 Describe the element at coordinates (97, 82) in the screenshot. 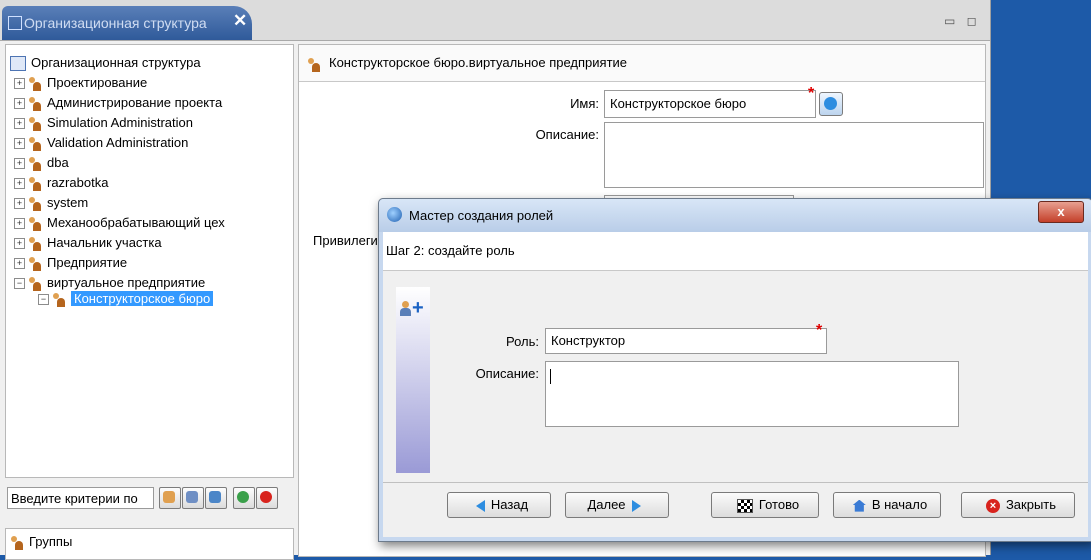

I see `tree-item-label: Проектирование` at that location.